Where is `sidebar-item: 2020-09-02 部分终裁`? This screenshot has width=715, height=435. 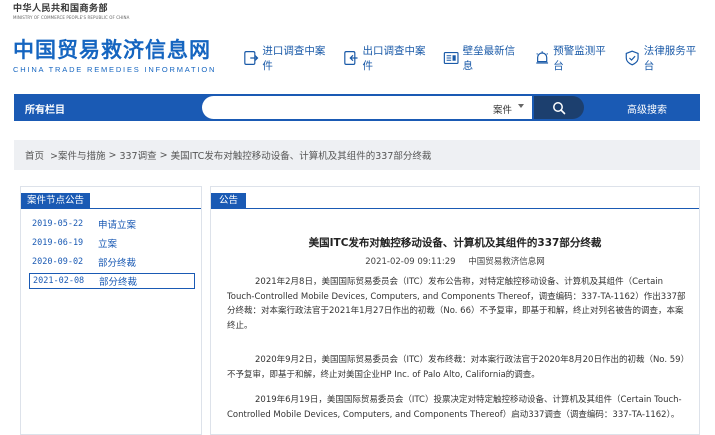 sidebar-item: 2020-09-02 部分终裁 is located at coordinates (112, 262).